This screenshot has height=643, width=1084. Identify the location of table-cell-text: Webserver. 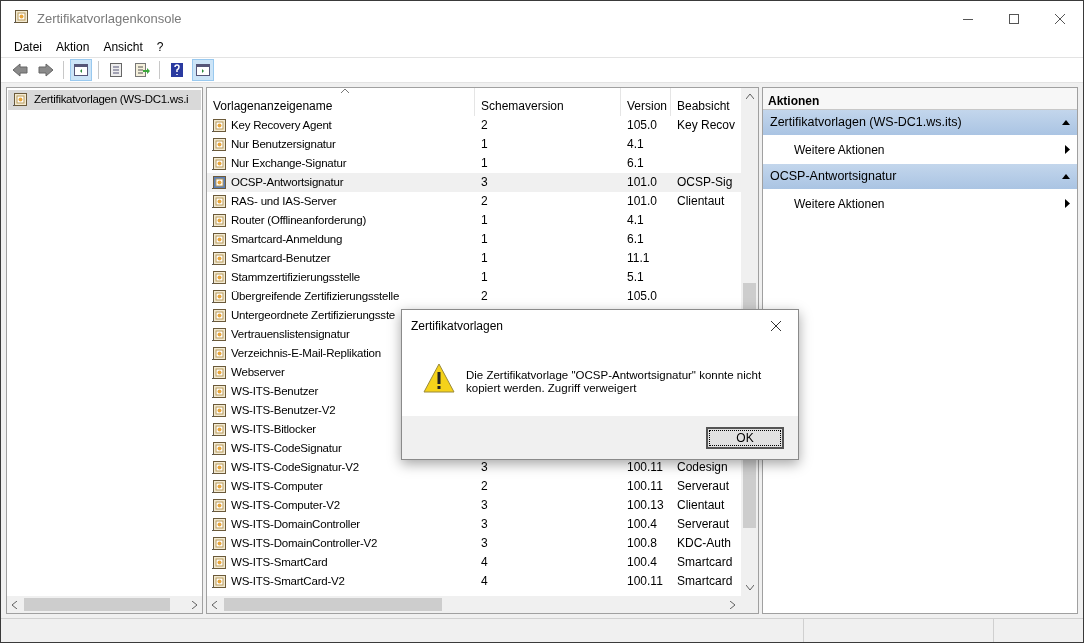
(258, 372).